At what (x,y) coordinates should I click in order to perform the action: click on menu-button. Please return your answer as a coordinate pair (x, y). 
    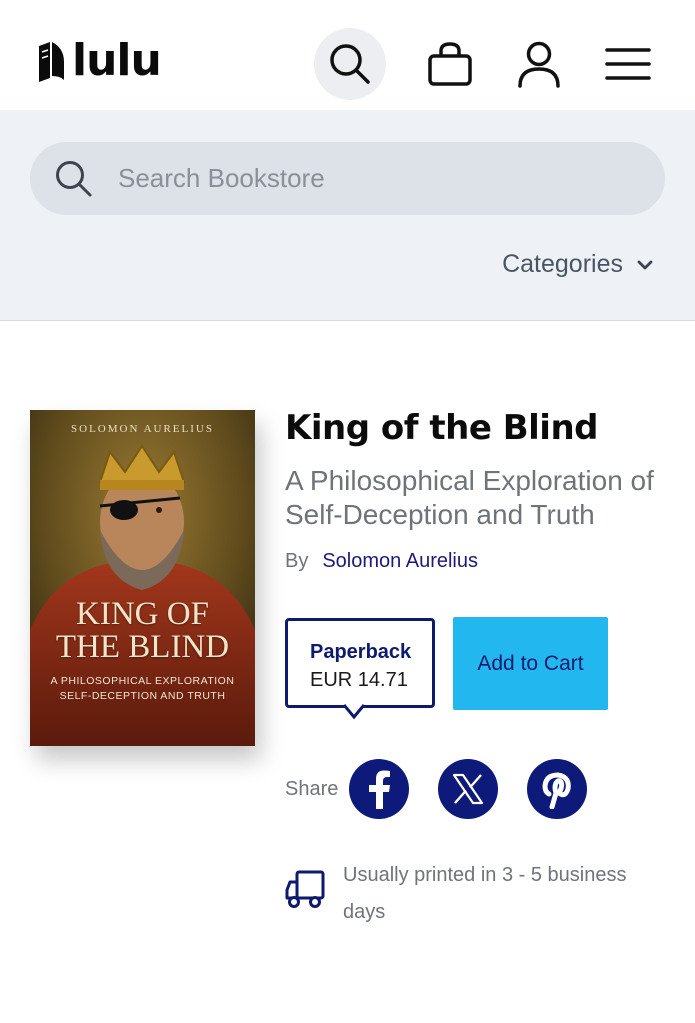
    Looking at the image, I should click on (628, 64).